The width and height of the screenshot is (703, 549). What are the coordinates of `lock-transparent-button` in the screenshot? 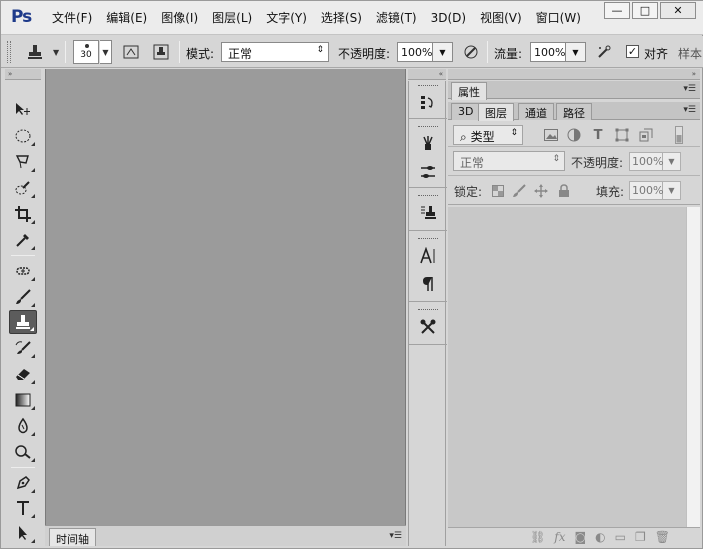 It's located at (498, 191).